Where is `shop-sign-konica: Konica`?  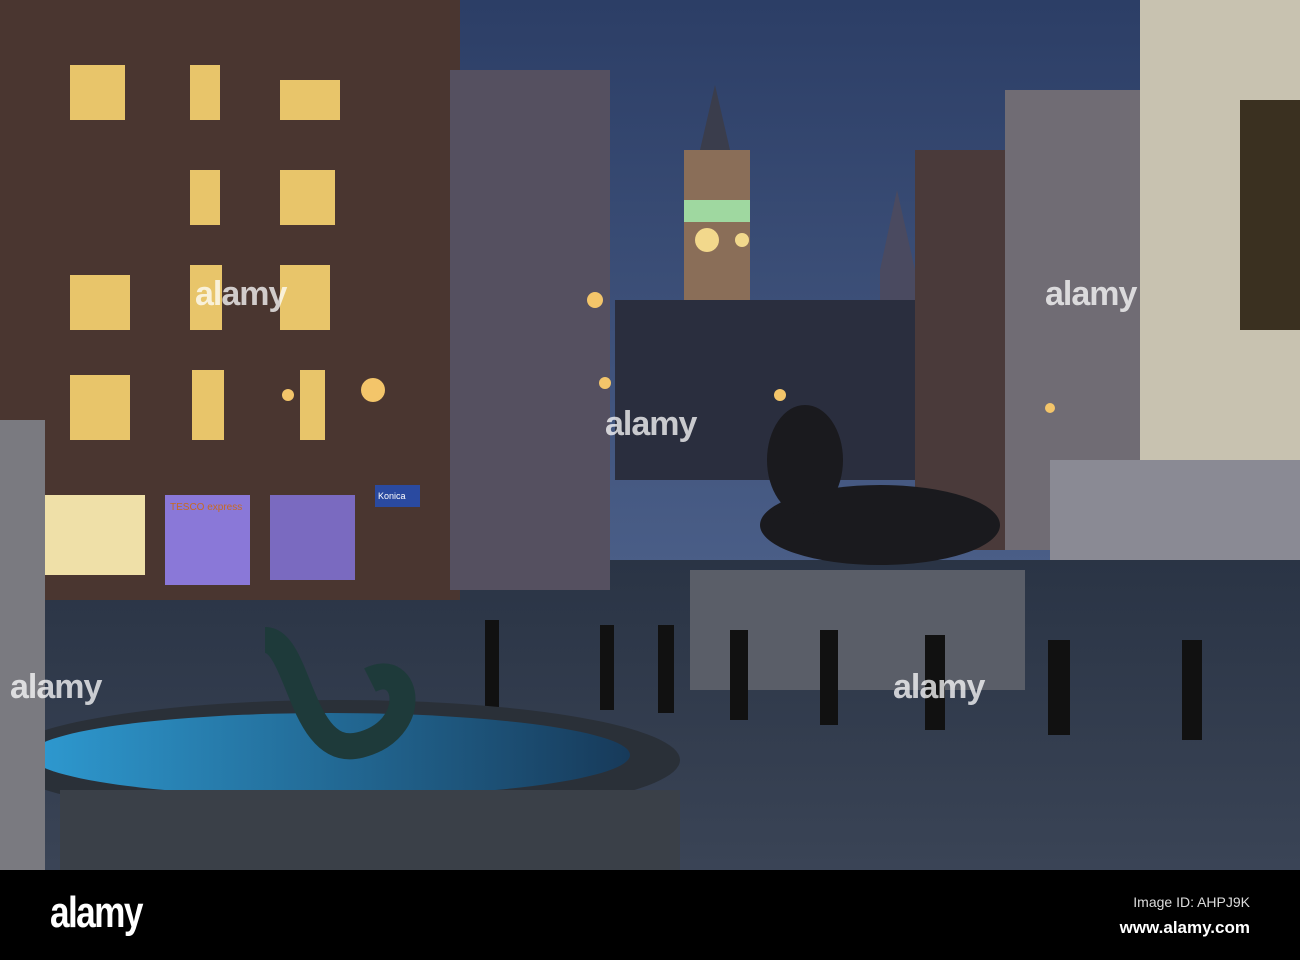 shop-sign-konica: Konica is located at coordinates (392, 496).